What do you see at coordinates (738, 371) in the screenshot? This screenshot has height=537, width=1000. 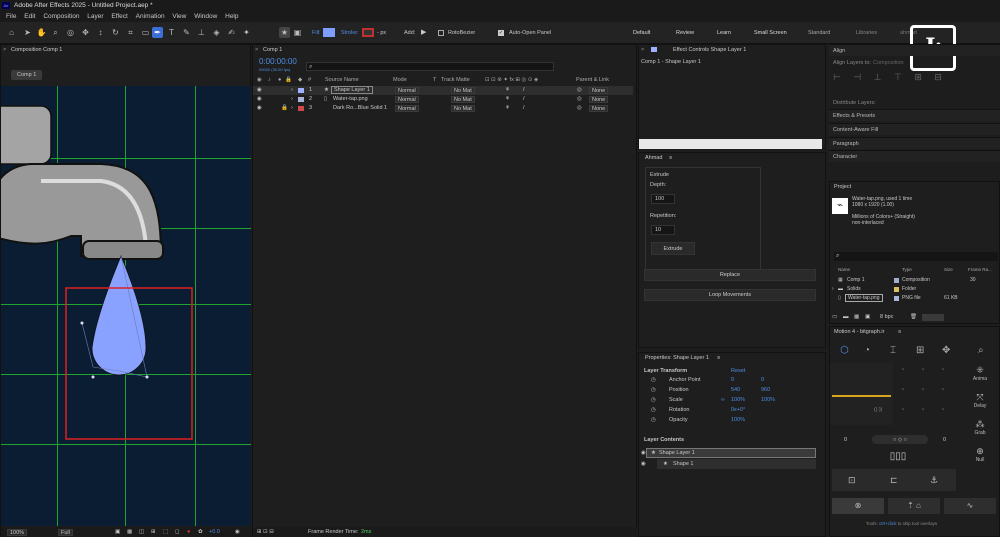 I see `reset-link: Reset` at bounding box center [738, 371].